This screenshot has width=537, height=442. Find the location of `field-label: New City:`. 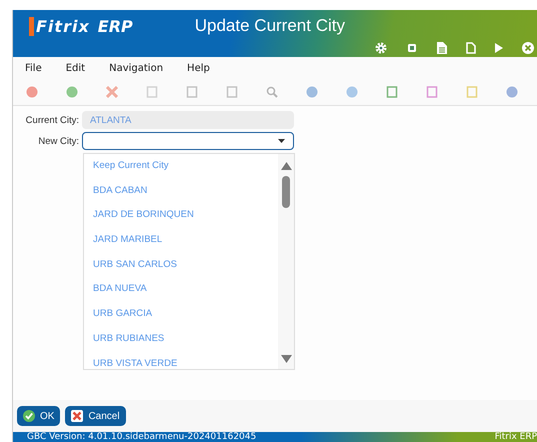

field-label: New City: is located at coordinates (58, 141).